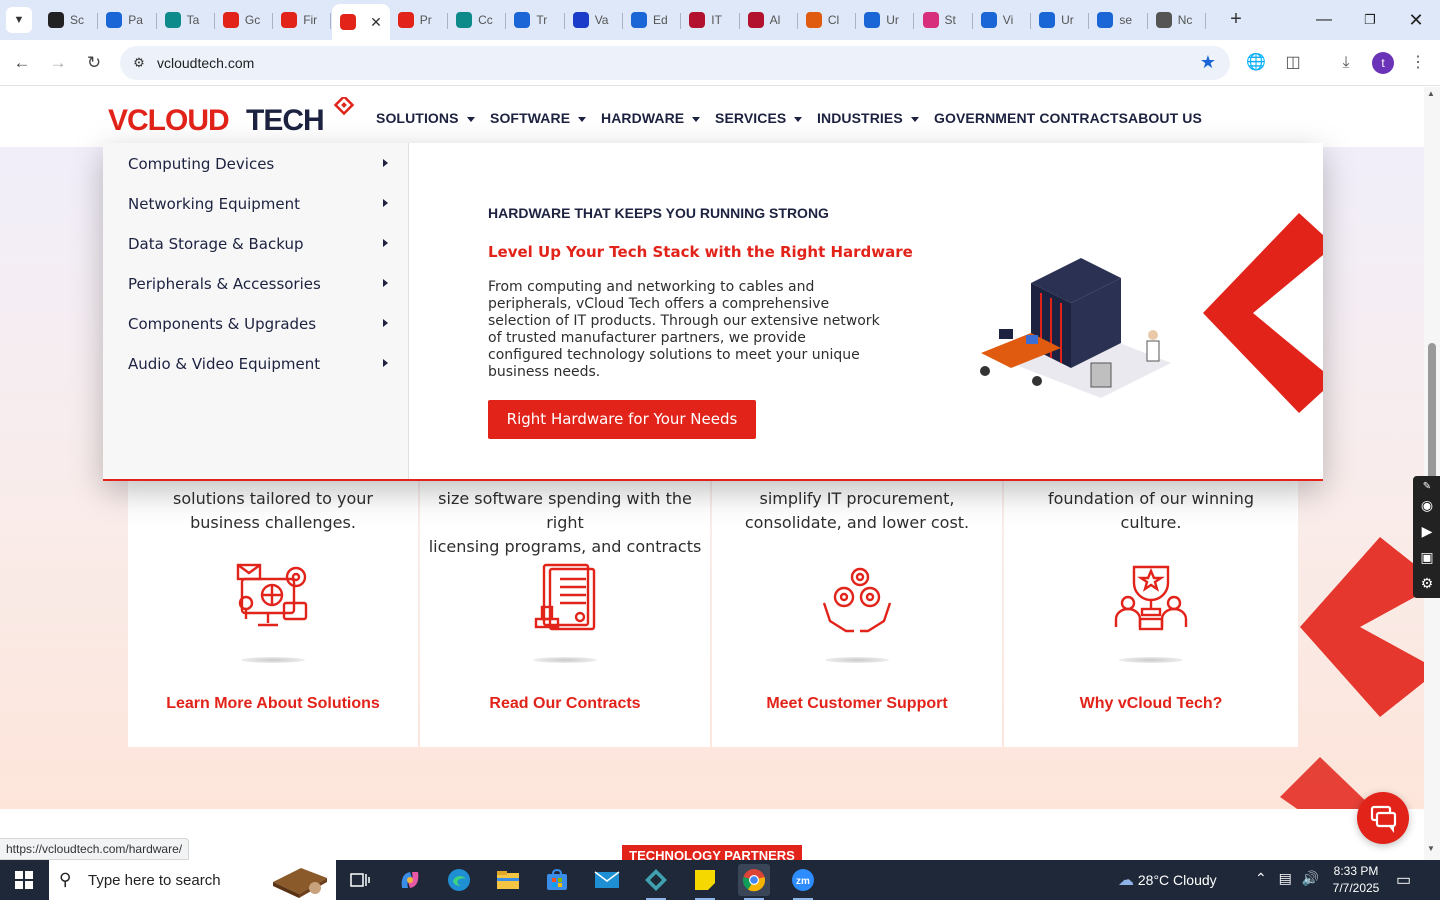  Describe the element at coordinates (139, 63) in the screenshot. I see `site-settings-icon: ⚙` at that location.